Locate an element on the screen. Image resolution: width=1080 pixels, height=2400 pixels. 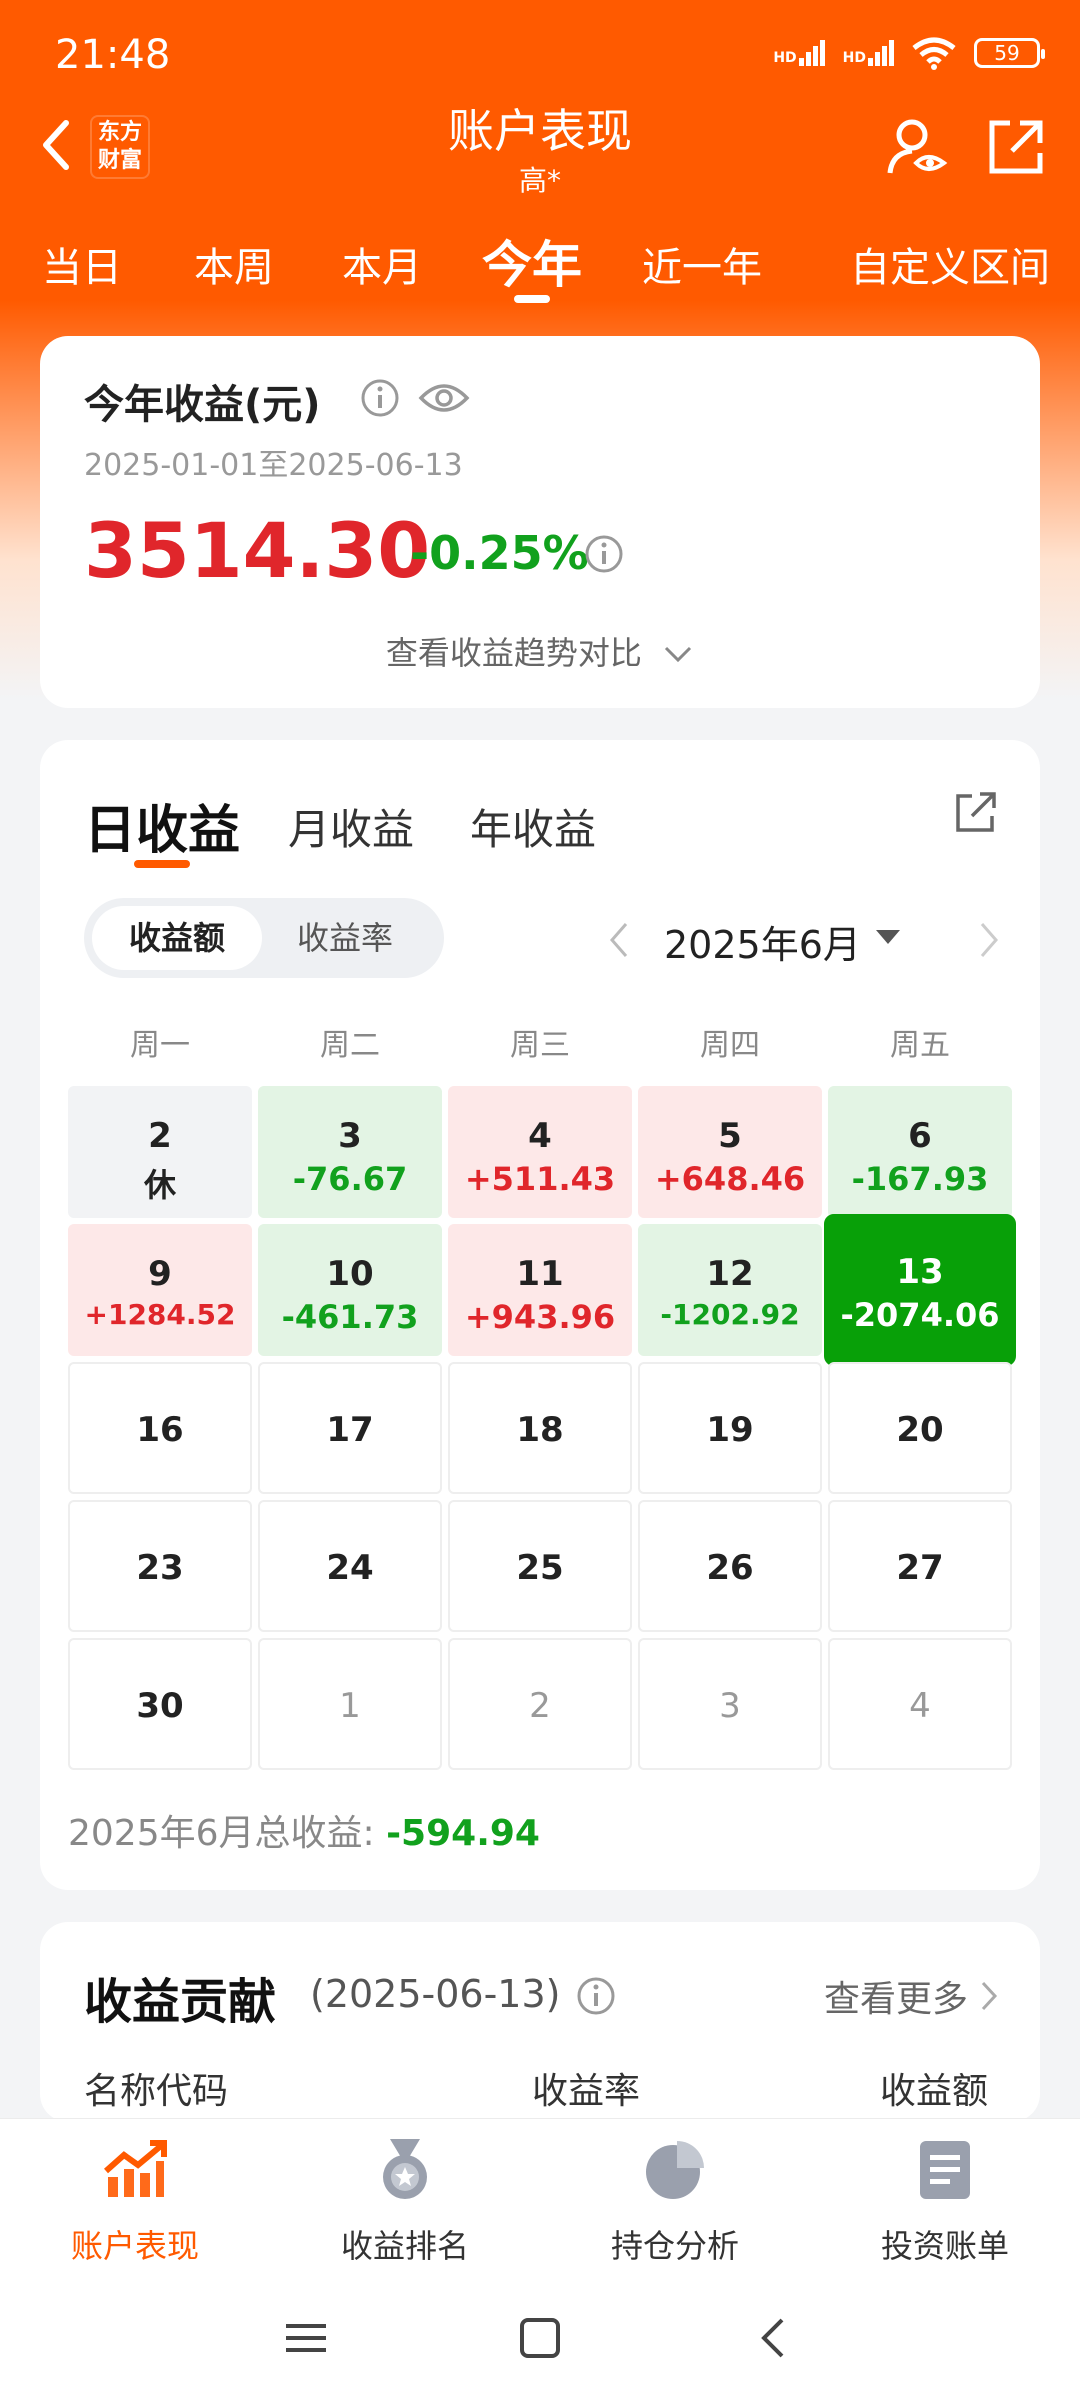
month-selector: 2025年6月 is located at coordinates (804, 940).